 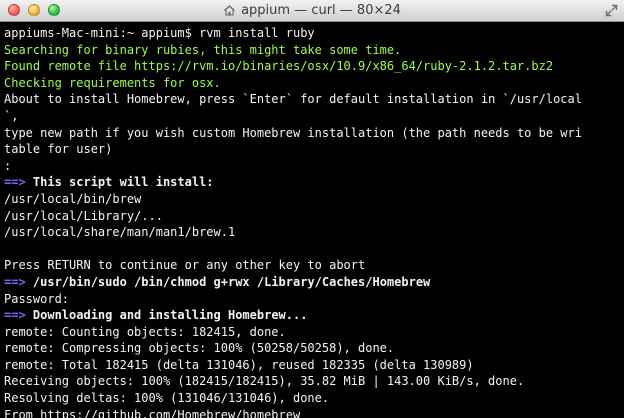 I want to click on title-bar: appium — curl — 80×24, so click(x=312, y=11).